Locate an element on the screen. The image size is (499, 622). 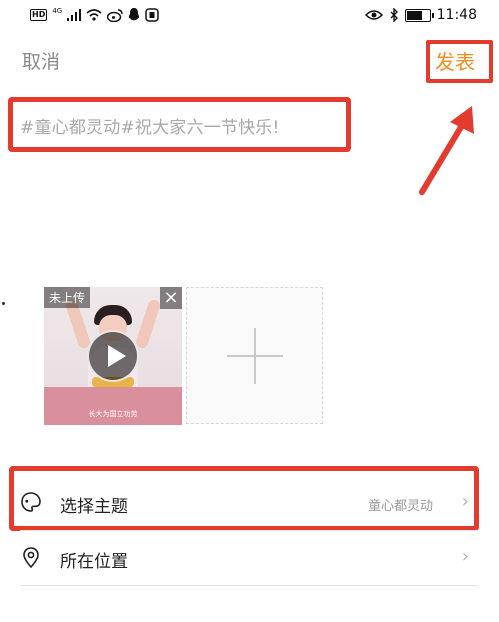
location-row: 所在位置 › is located at coordinates (249, 558).